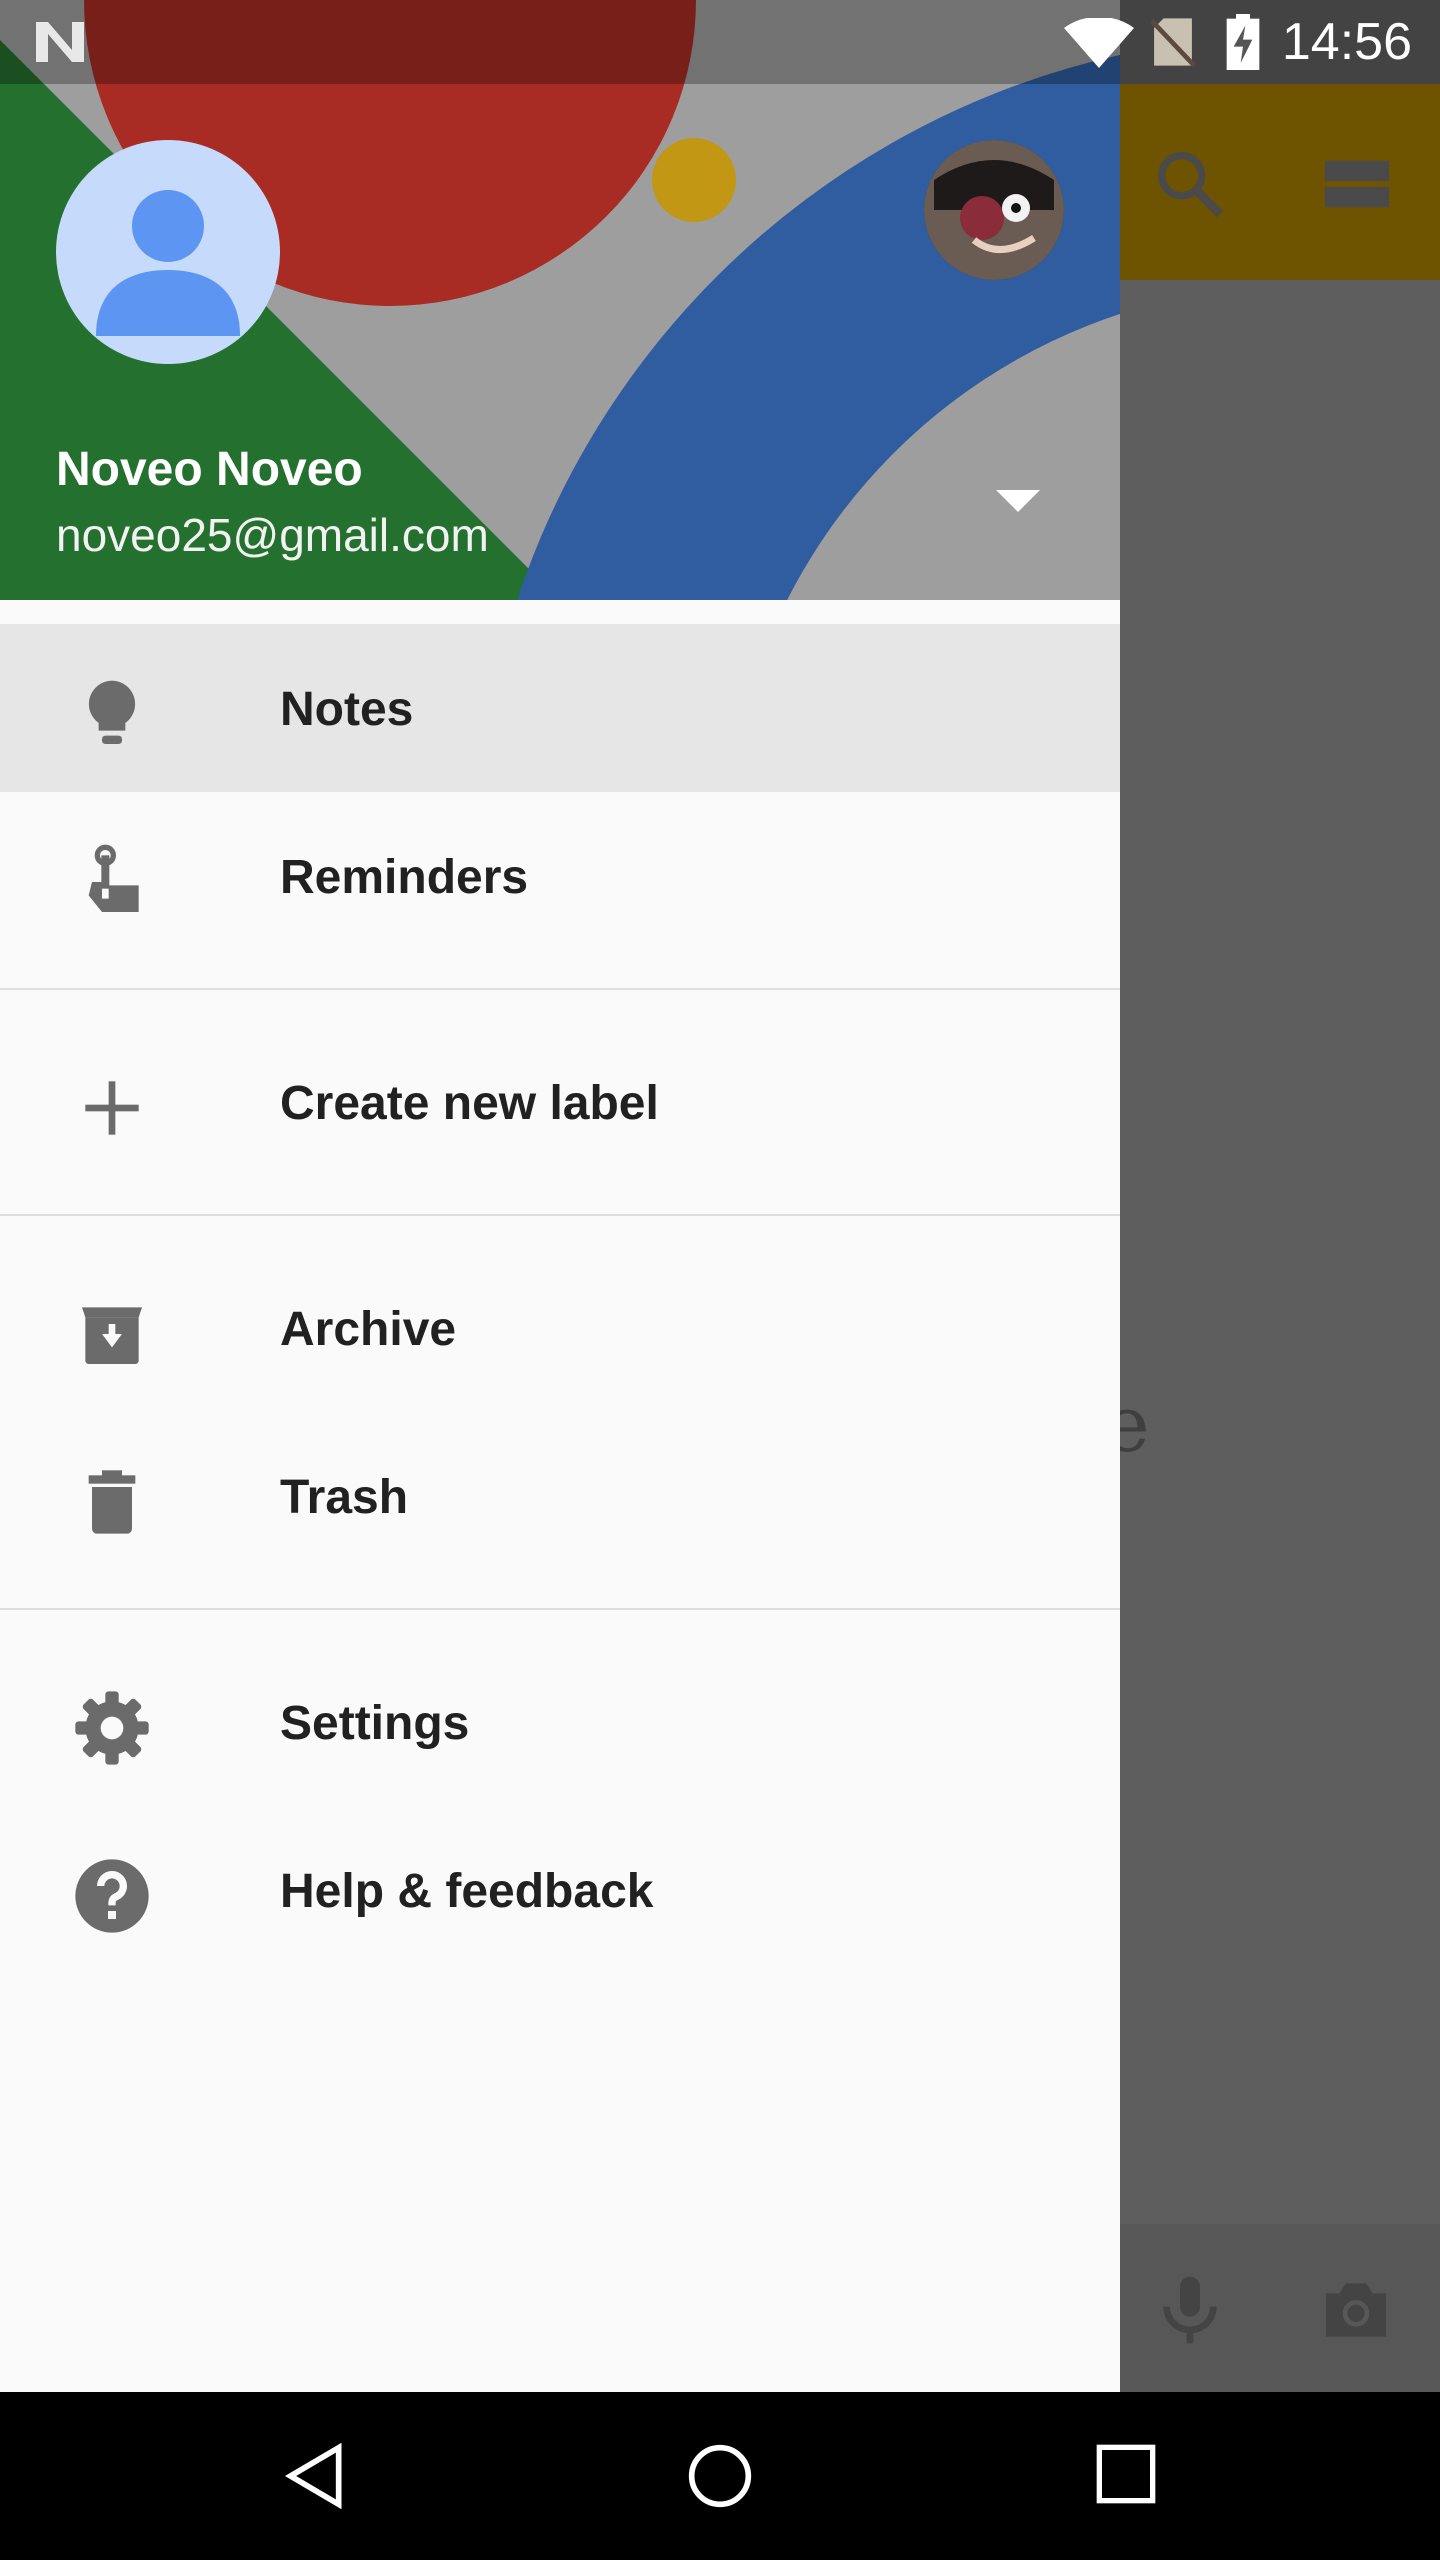 The image size is (1440, 2560). Describe the element at coordinates (467, 1891) in the screenshot. I see `menu-item-label: Help & feedback` at that location.